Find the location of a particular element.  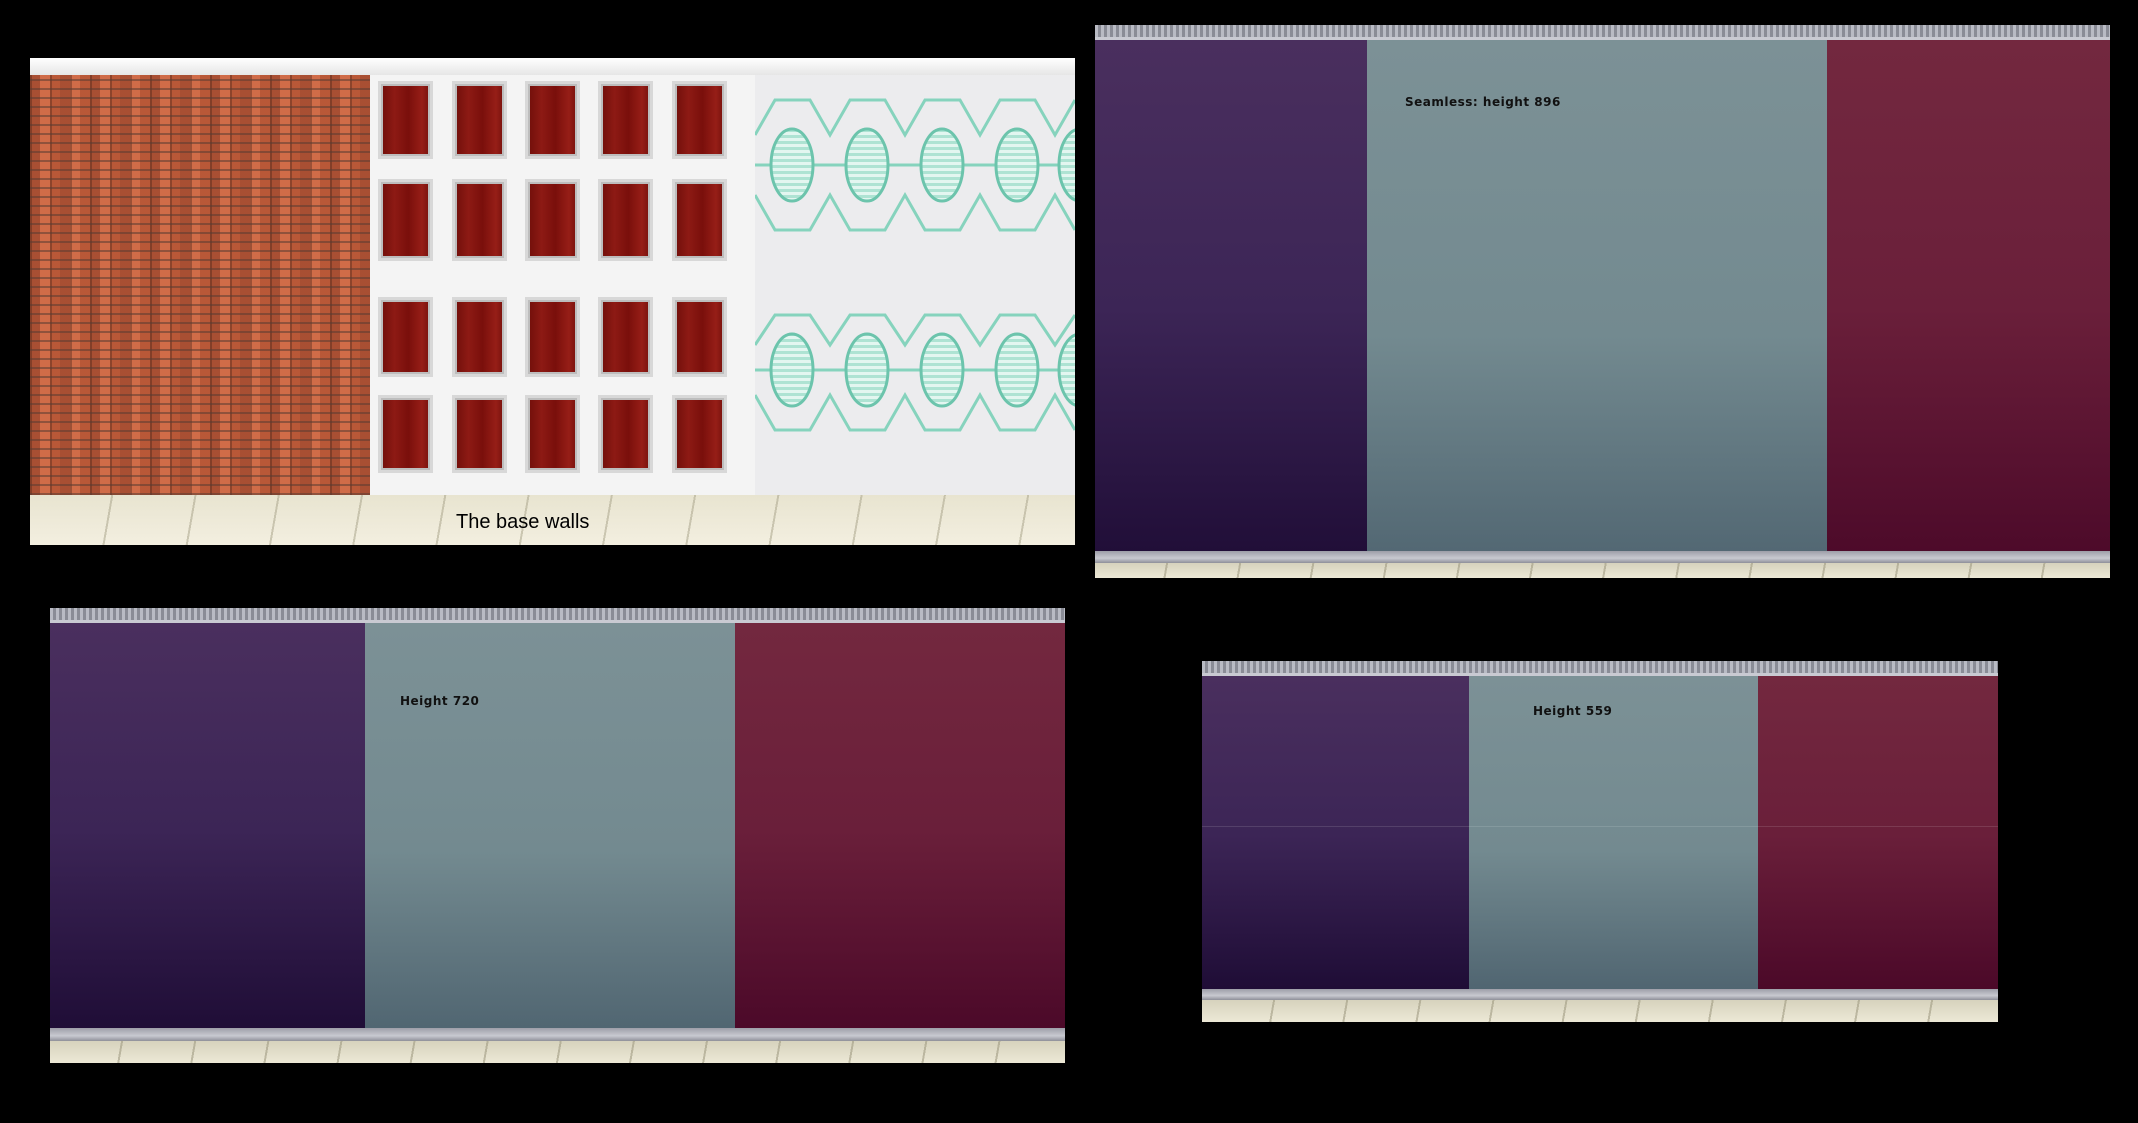

brick-wall is located at coordinates (200, 285).